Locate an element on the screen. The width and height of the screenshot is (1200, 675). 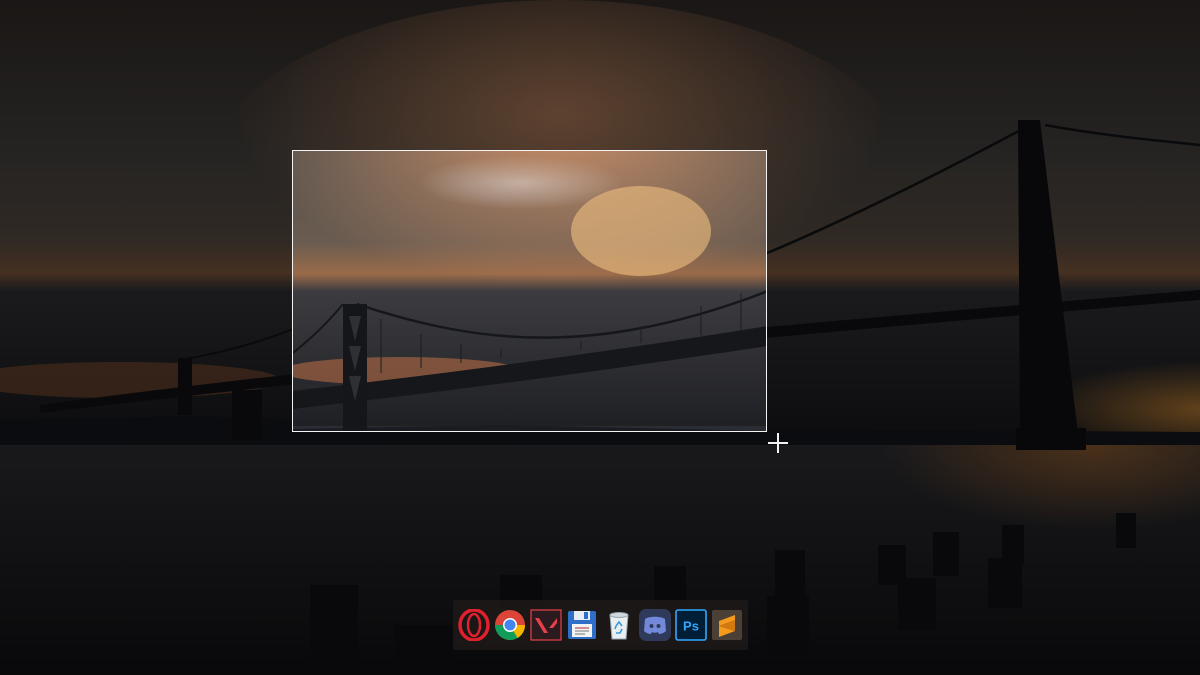
valorant-icon is located at coordinates (546, 625).